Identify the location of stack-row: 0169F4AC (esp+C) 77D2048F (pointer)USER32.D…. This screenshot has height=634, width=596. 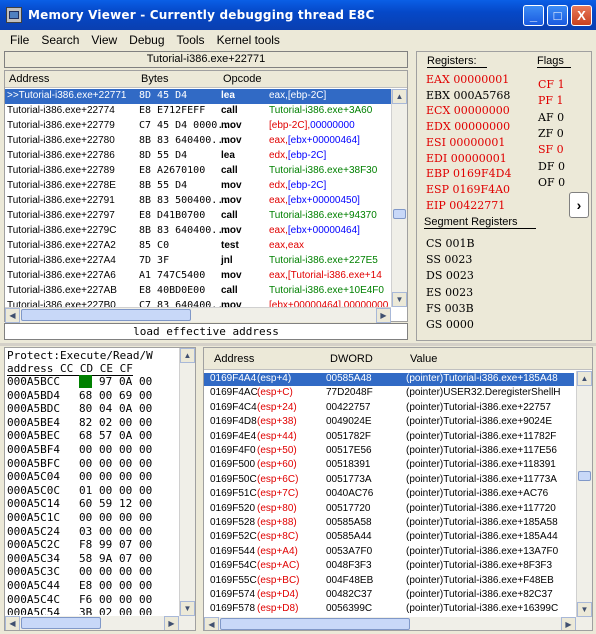
(389, 393).